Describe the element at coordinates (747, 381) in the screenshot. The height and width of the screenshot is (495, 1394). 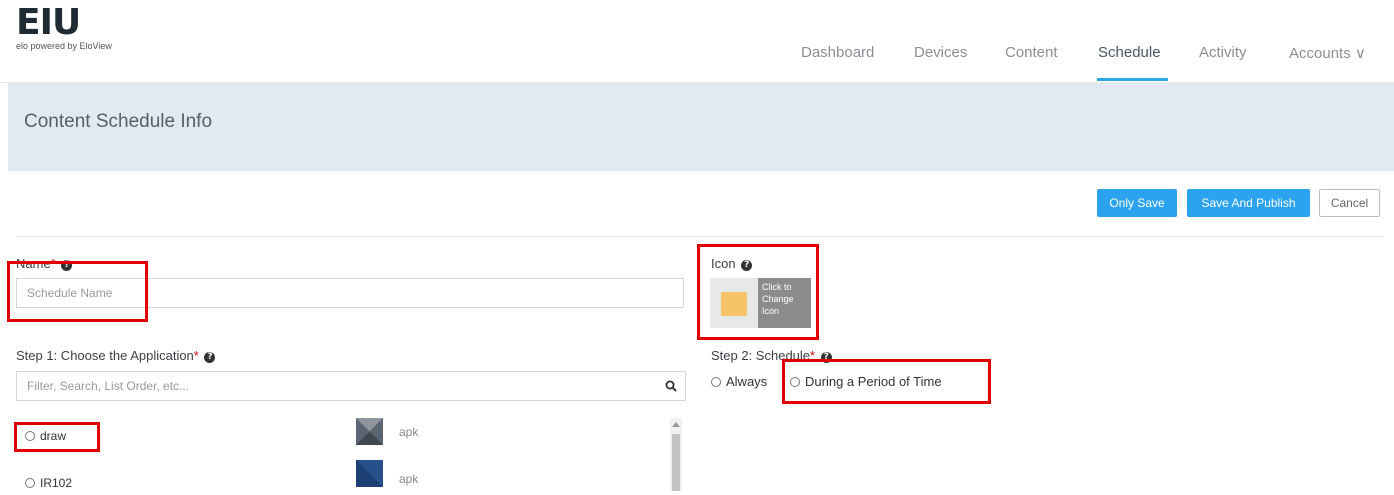
I see `option-label: Always` at that location.